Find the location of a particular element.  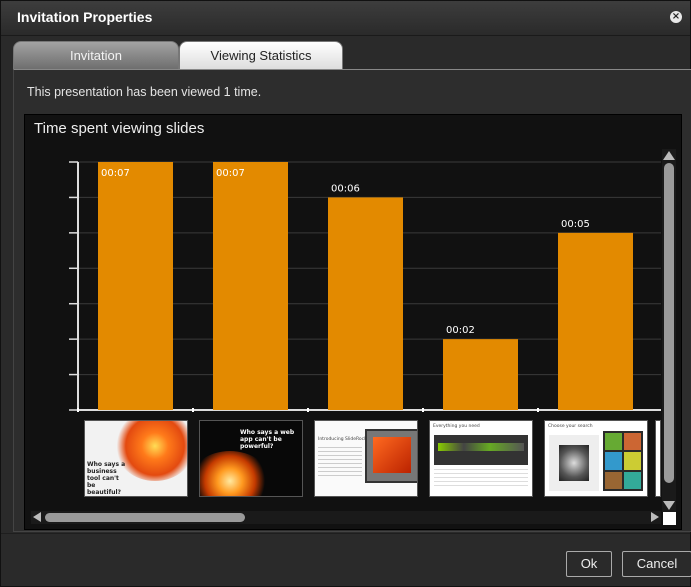

cancel-button: Cancel is located at coordinates (656, 564).